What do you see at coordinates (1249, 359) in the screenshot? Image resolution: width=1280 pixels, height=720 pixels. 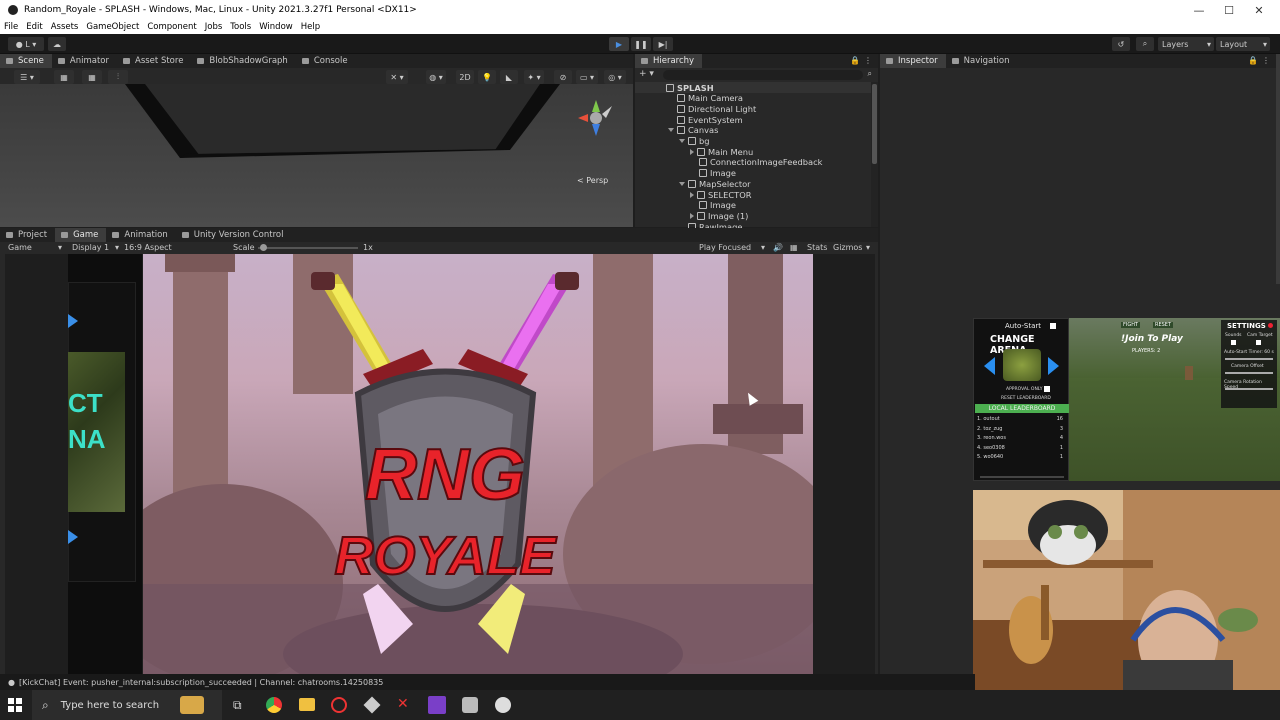 I see `auto-start-timer-slider` at bounding box center [1249, 359].